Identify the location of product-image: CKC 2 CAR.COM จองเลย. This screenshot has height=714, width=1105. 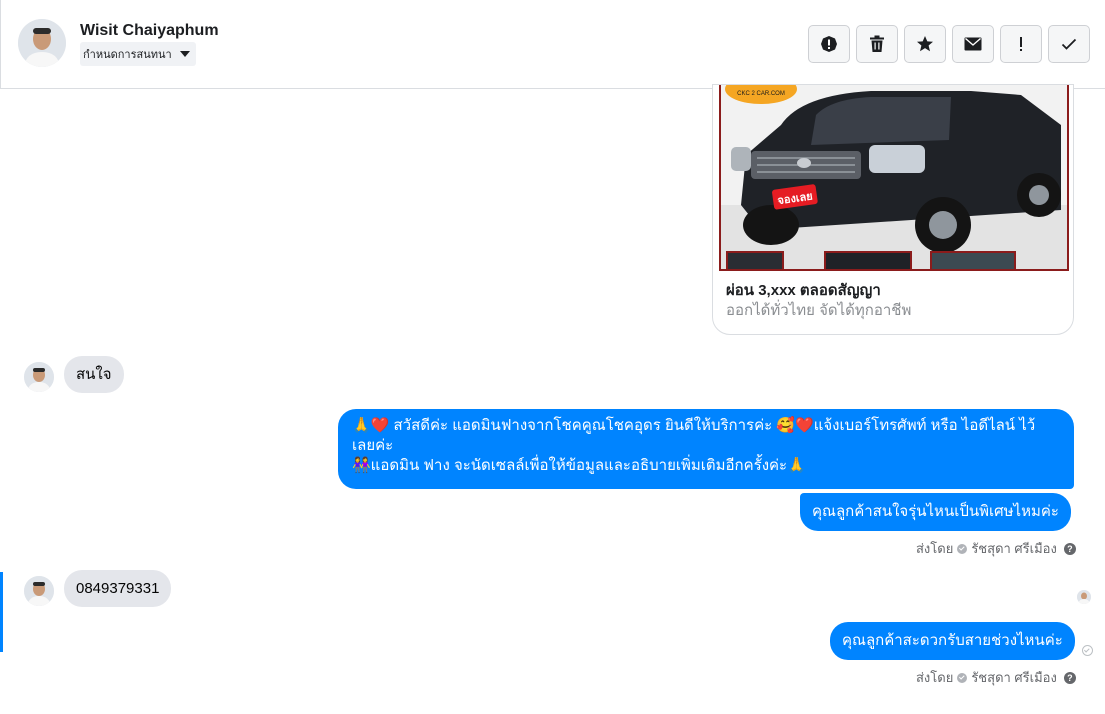
(894, 178).